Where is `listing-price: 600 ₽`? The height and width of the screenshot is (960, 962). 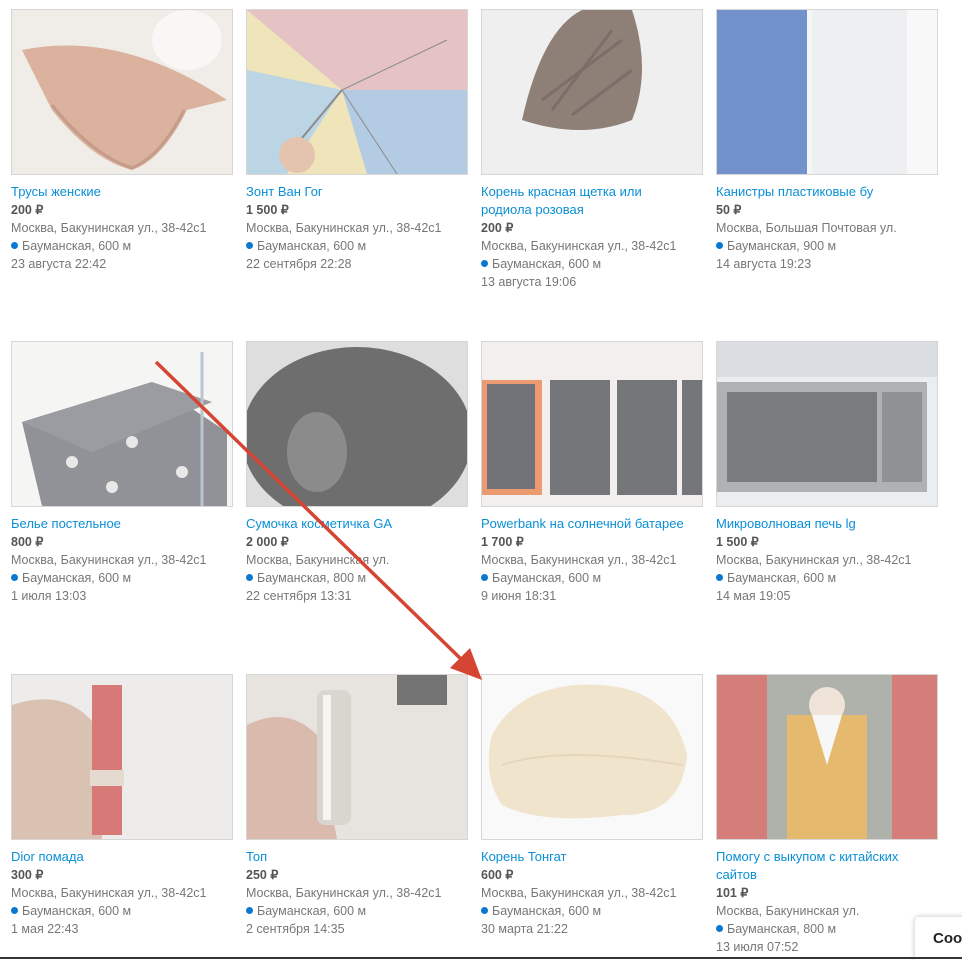
listing-price: 600 ₽ is located at coordinates (497, 875).